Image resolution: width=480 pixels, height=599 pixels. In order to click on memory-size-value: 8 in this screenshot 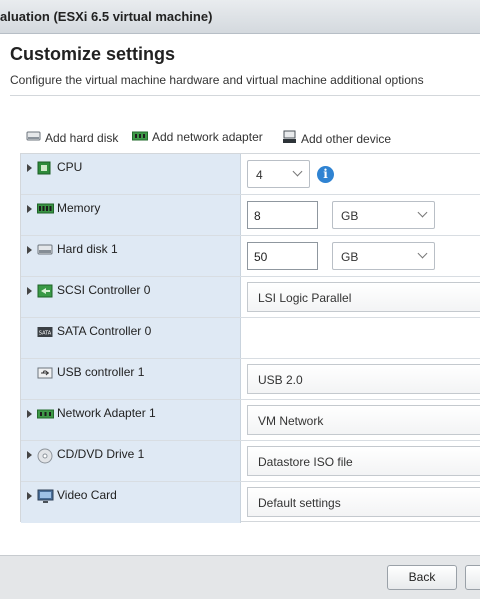, I will do `click(257, 216)`.